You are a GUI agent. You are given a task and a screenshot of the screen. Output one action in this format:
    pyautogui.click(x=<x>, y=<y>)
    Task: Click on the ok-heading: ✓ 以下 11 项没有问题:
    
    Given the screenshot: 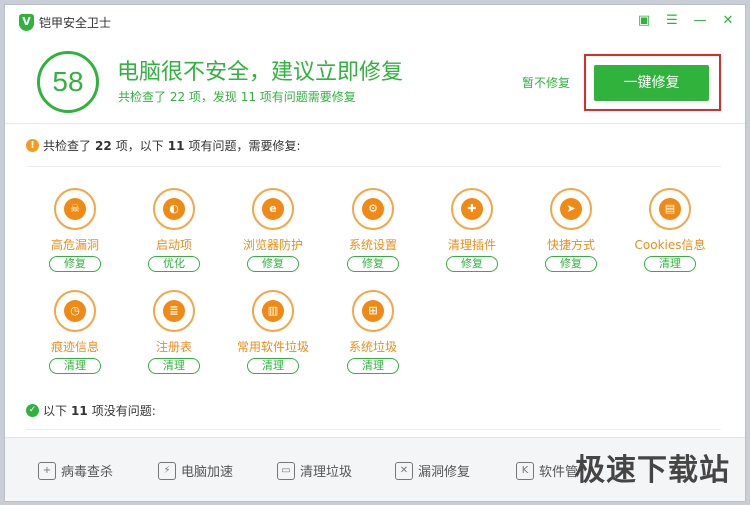 What is the action you would take?
    pyautogui.click(x=91, y=410)
    